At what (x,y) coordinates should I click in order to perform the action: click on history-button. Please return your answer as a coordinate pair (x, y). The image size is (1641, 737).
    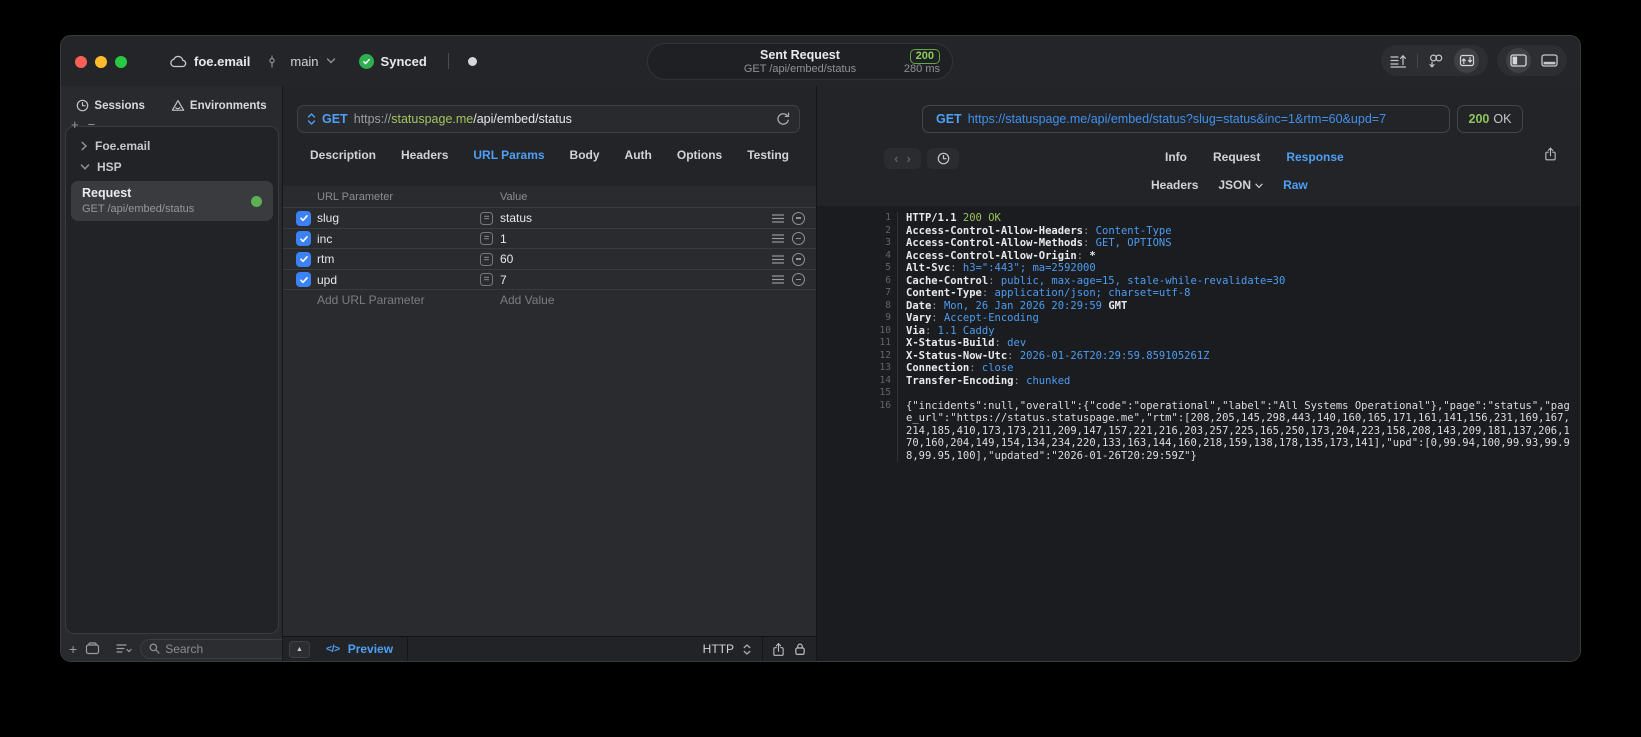
    Looking at the image, I should click on (943, 158).